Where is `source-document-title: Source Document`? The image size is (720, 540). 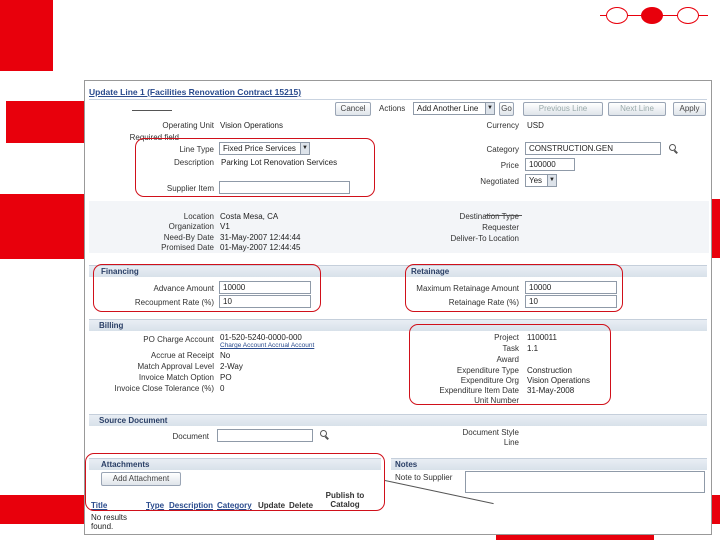 source-document-title: Source Document is located at coordinates (133, 420).